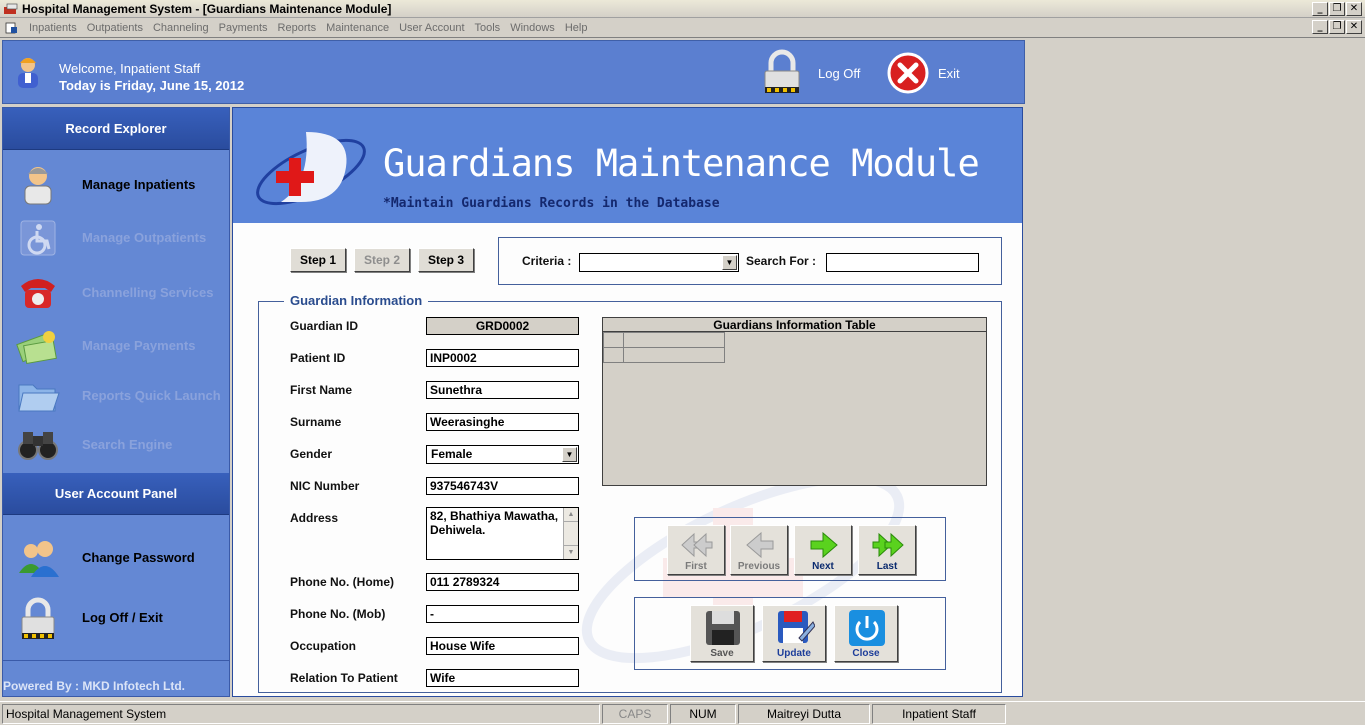 Image resolution: width=1365 pixels, height=725 pixels. I want to click on next-button: Next, so click(823, 550).